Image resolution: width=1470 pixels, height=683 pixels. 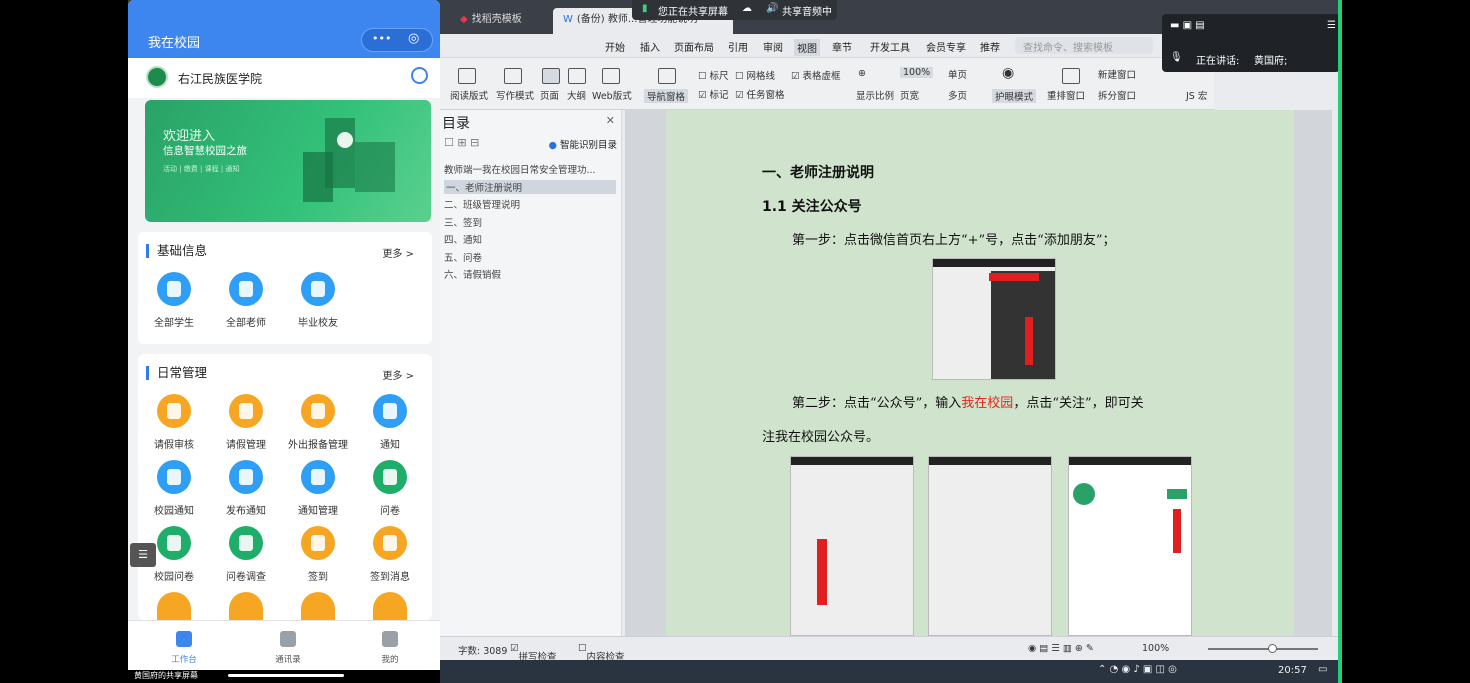 What do you see at coordinates (184, 659) in the screenshot?
I see `nav-label-0: 工作台` at bounding box center [184, 659].